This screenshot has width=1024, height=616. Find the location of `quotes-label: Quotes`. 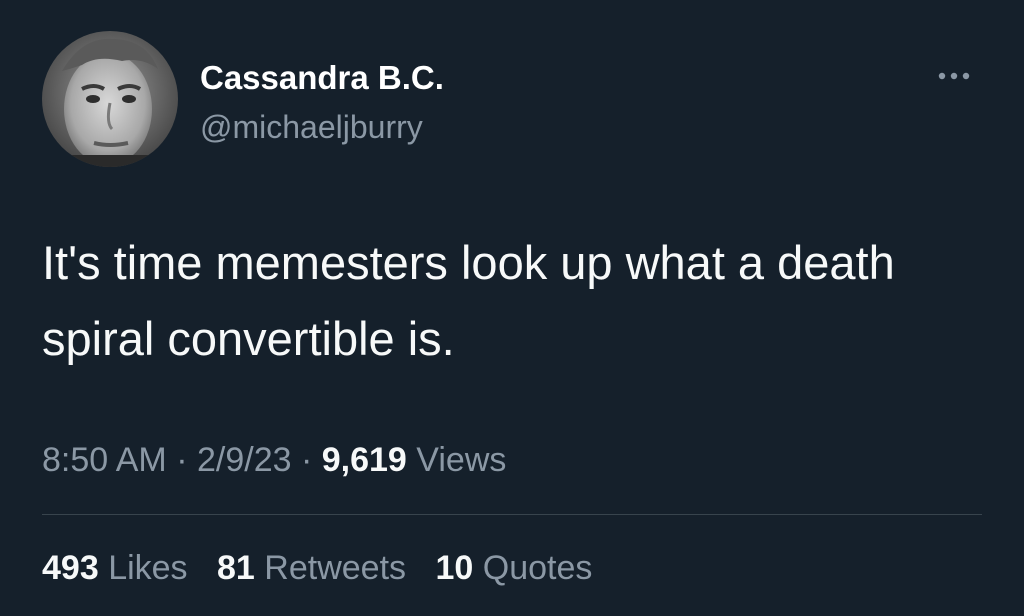

quotes-label: Quotes is located at coordinates (537, 568).